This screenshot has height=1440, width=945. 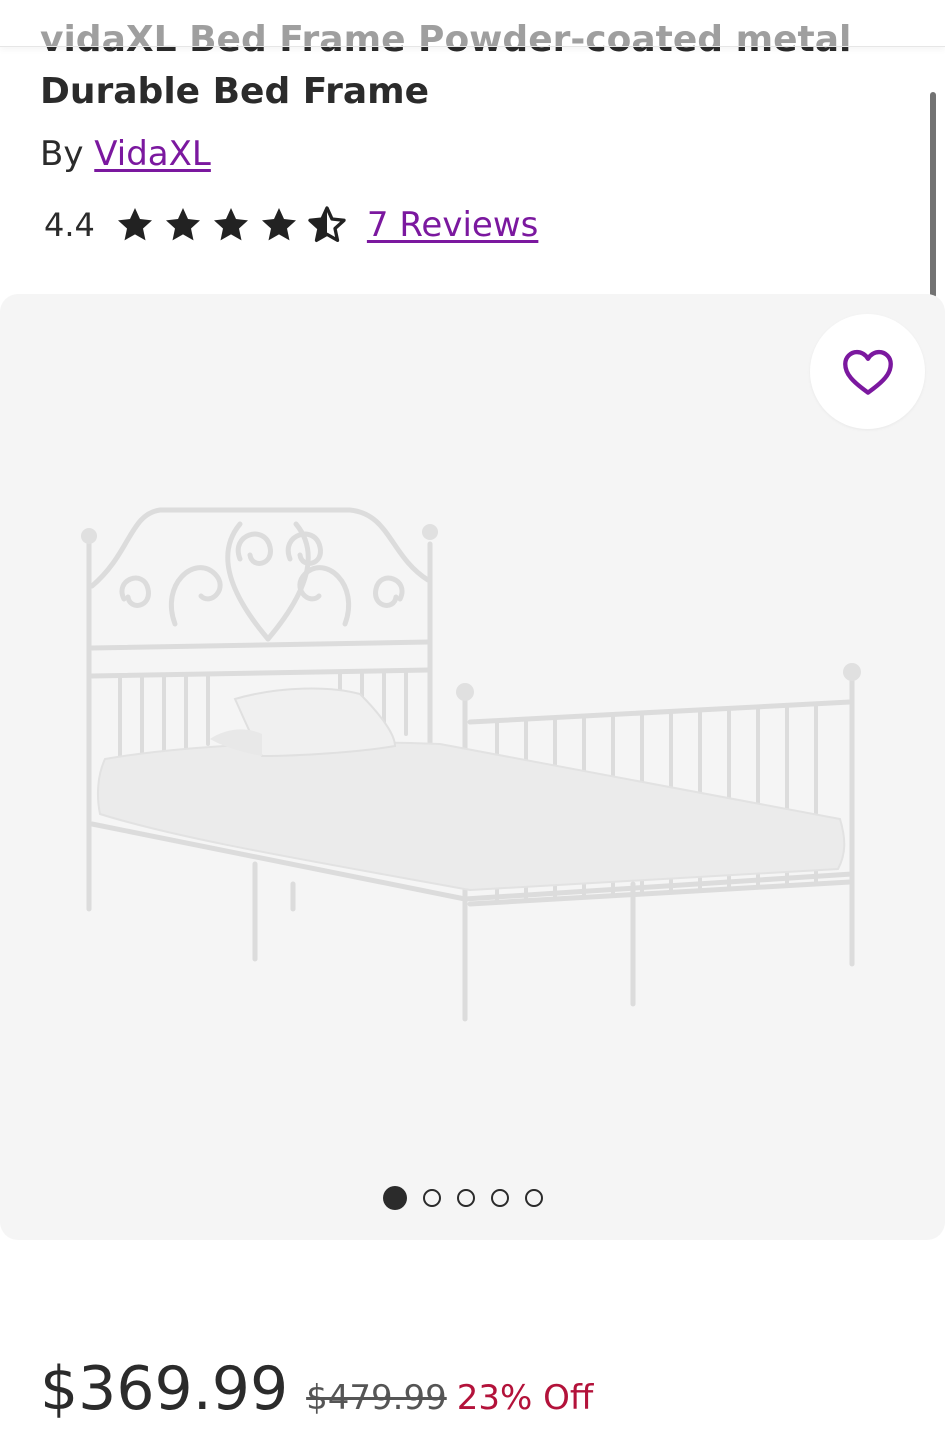 I want to click on sale-price: $369.99, so click(x=164, y=1389).